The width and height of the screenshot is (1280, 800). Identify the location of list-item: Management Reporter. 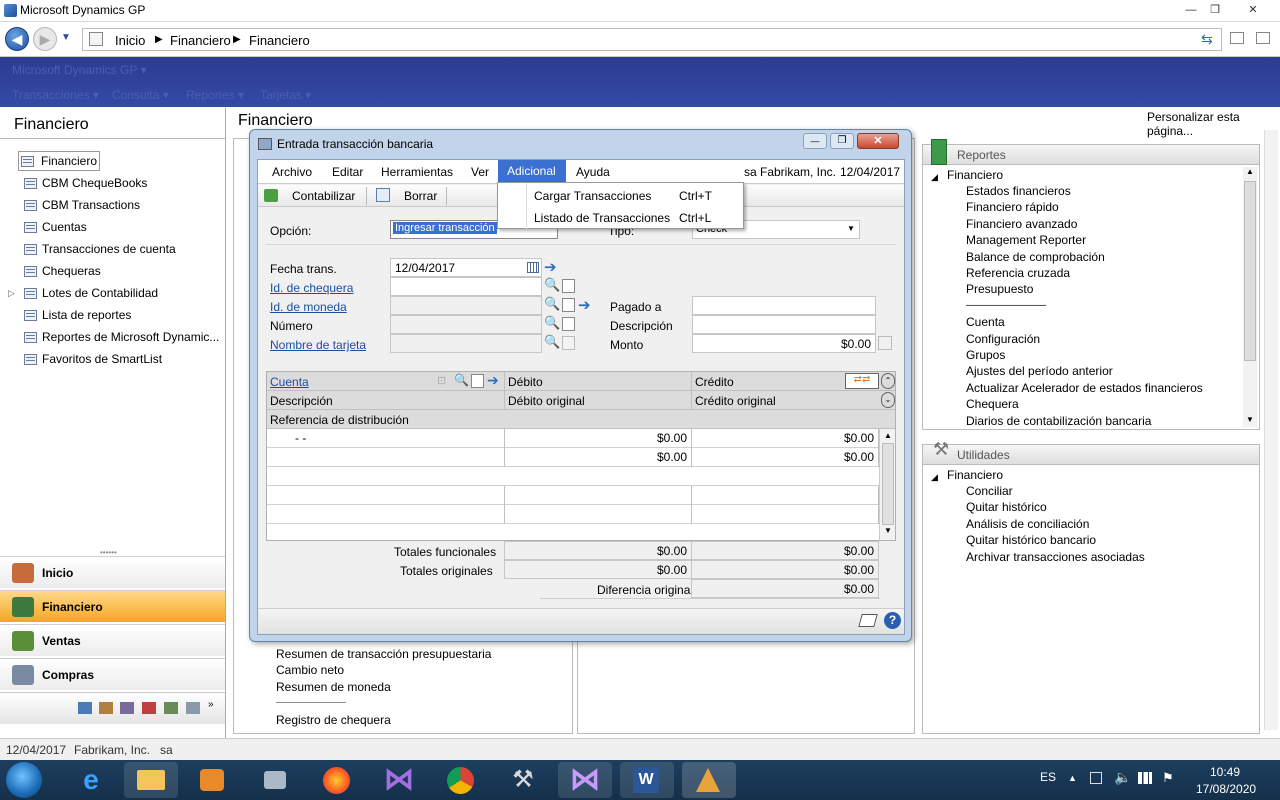
(1084, 240).